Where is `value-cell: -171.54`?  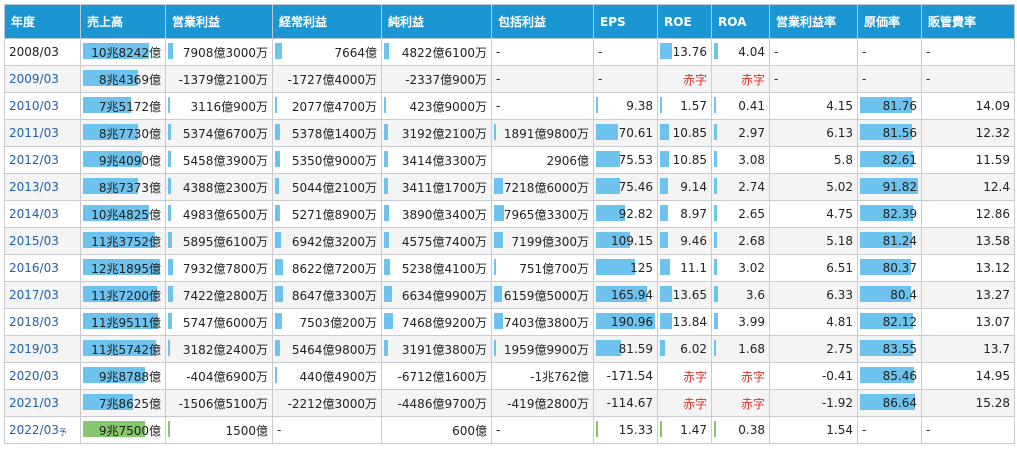 value-cell: -171.54 is located at coordinates (625, 376).